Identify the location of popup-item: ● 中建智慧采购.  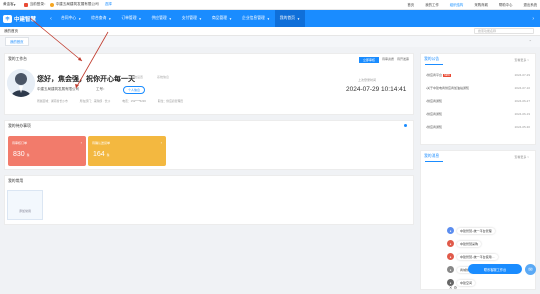
(482, 243).